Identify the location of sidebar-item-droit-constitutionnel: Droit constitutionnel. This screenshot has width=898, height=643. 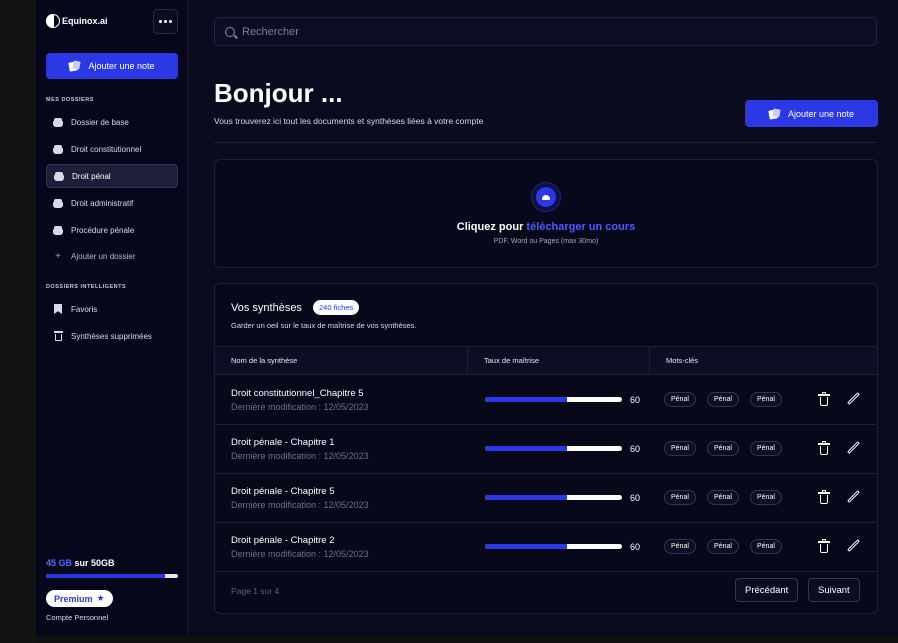
(112, 149).